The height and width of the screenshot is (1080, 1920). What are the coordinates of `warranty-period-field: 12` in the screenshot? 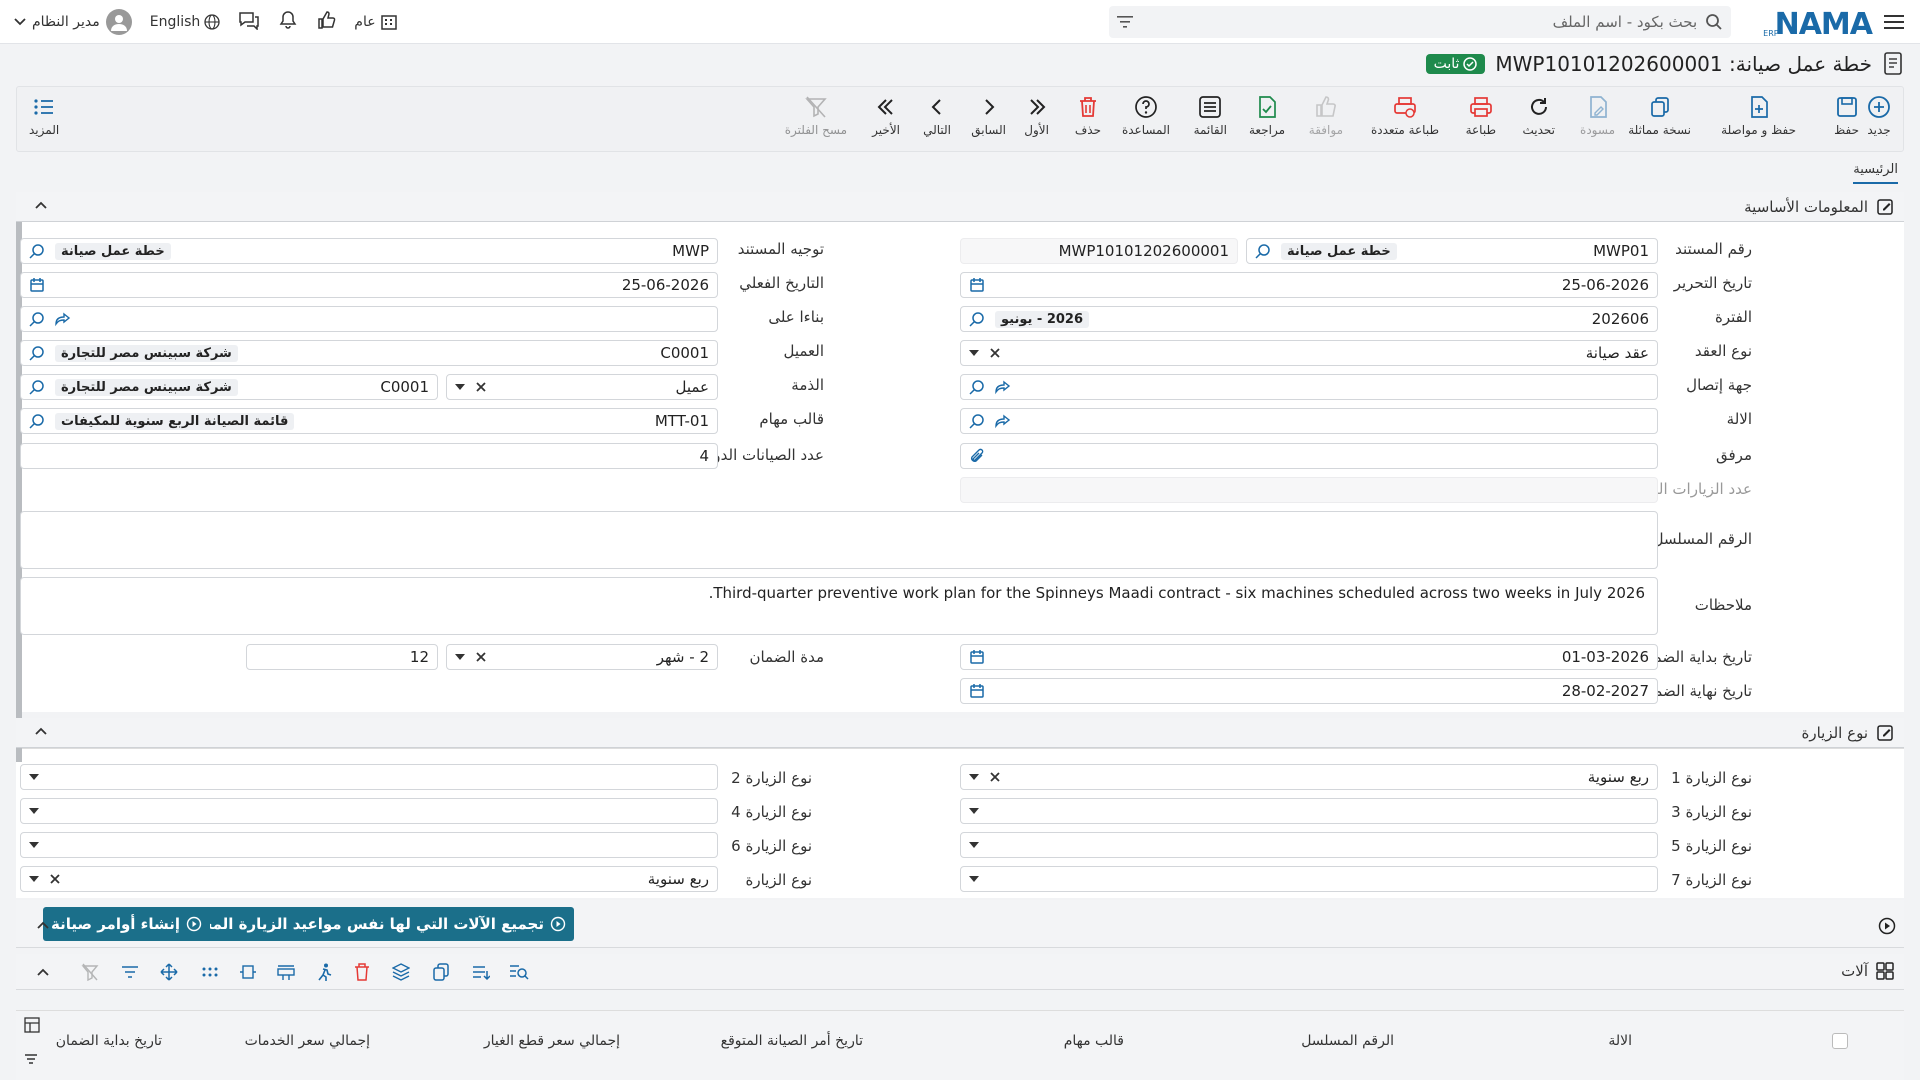 It's located at (342, 657).